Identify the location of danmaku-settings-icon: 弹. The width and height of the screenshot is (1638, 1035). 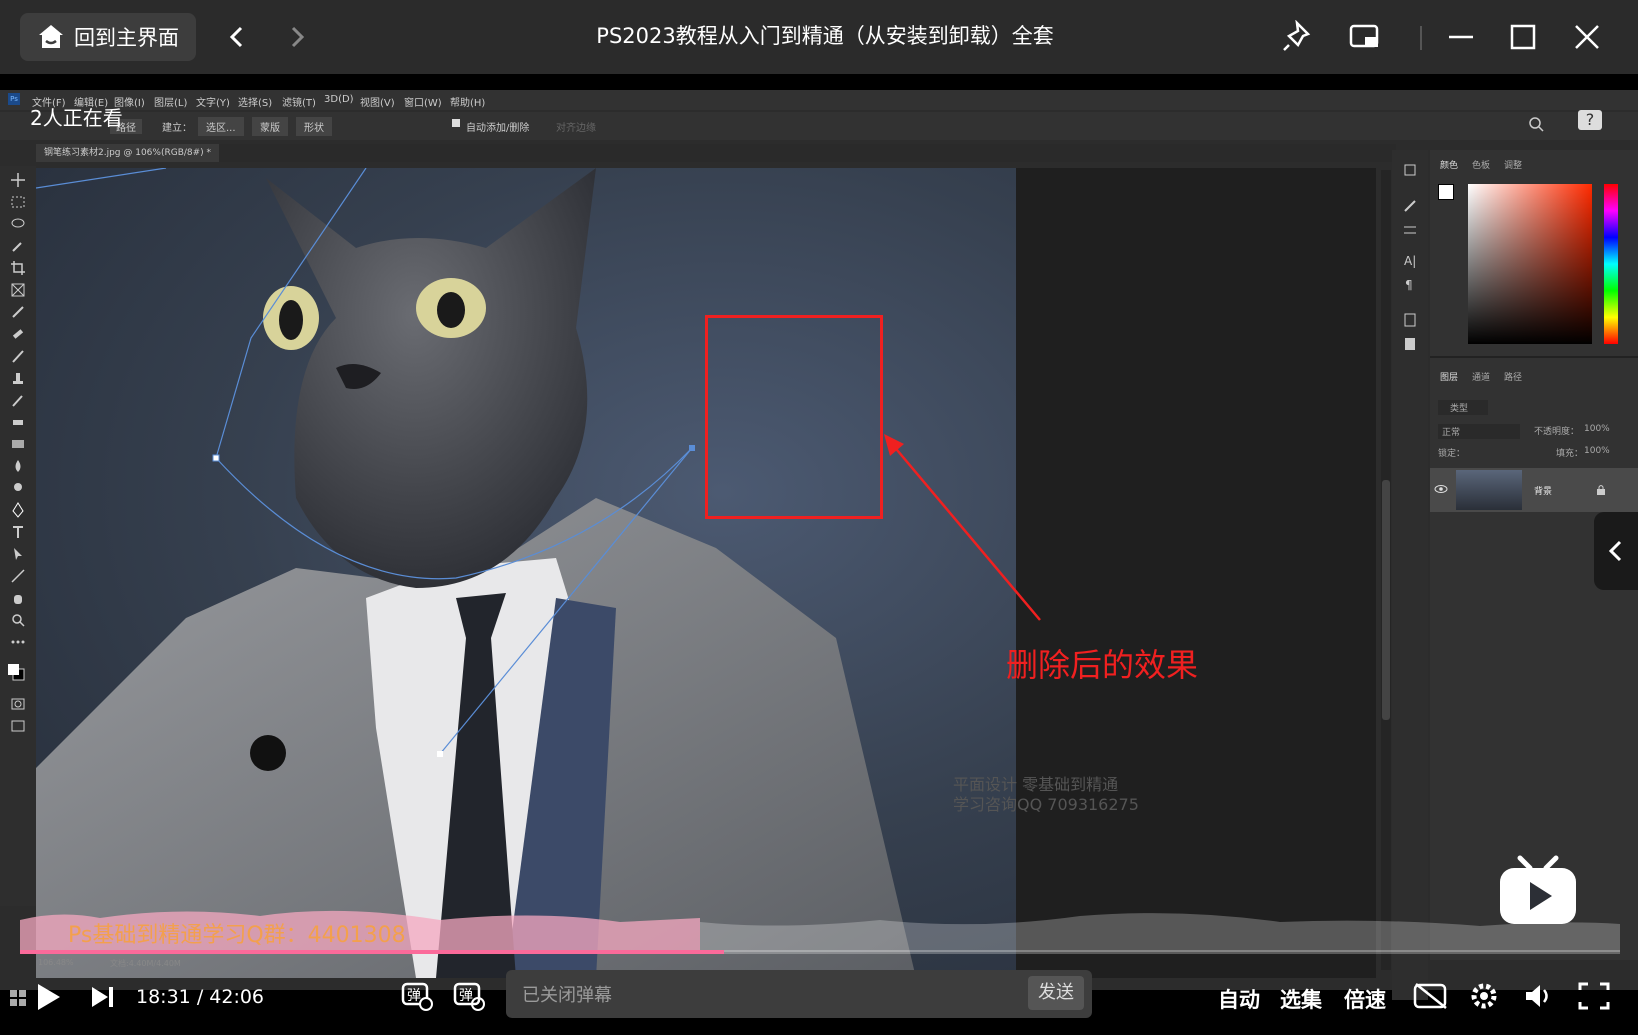
(469, 995).